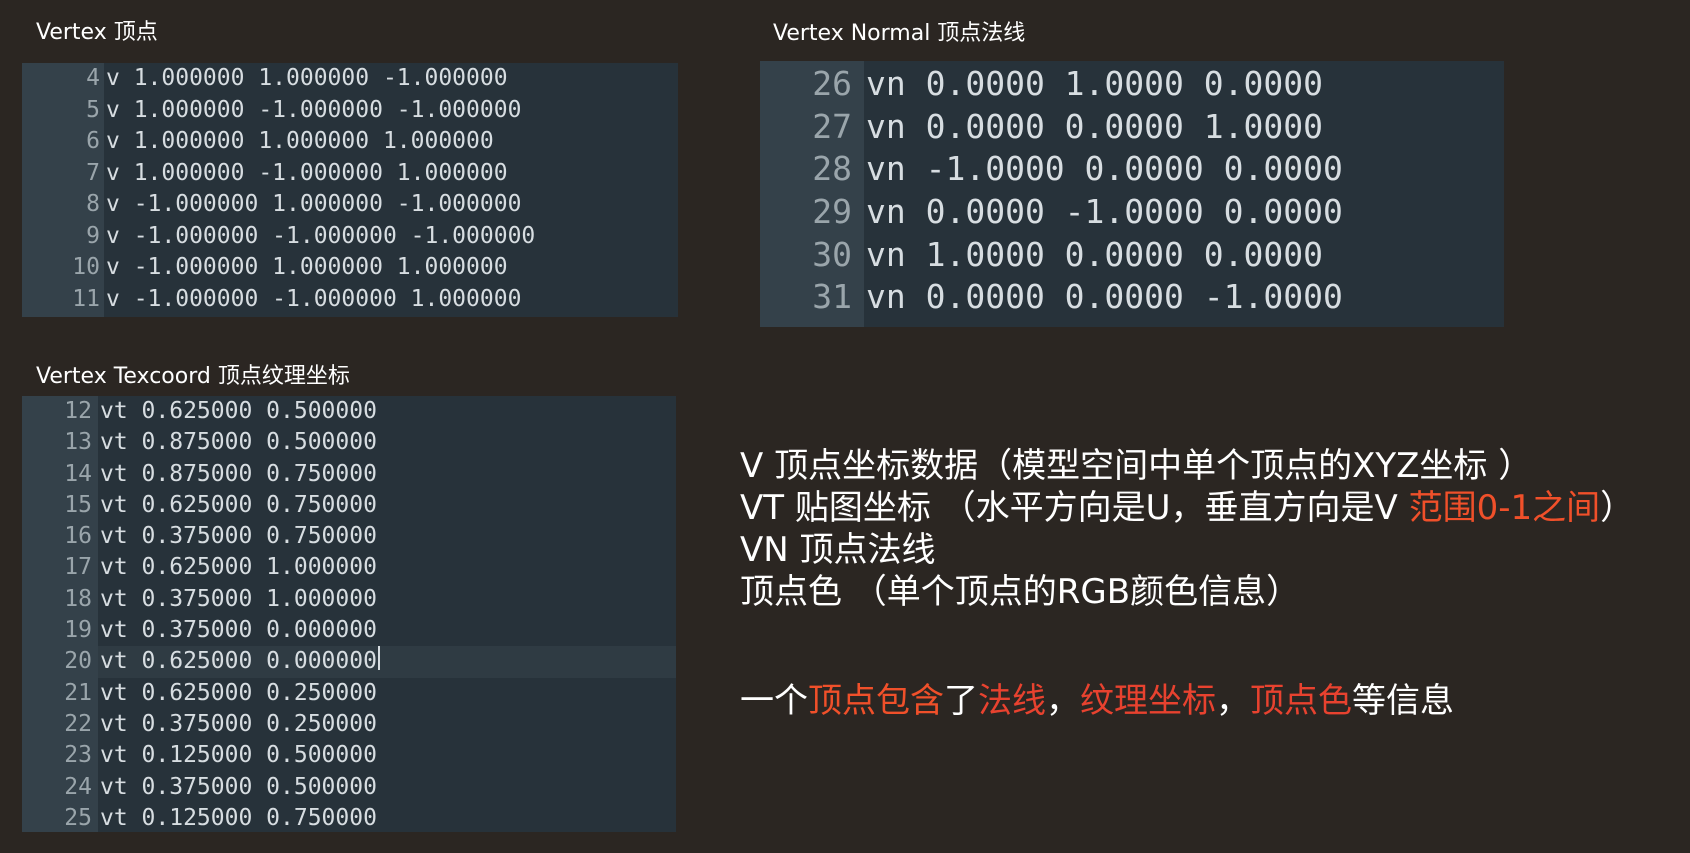 The height and width of the screenshot is (853, 1690). Describe the element at coordinates (237, 693) in the screenshot. I see `code-line-text: vt 0.625000 0.250000` at that location.